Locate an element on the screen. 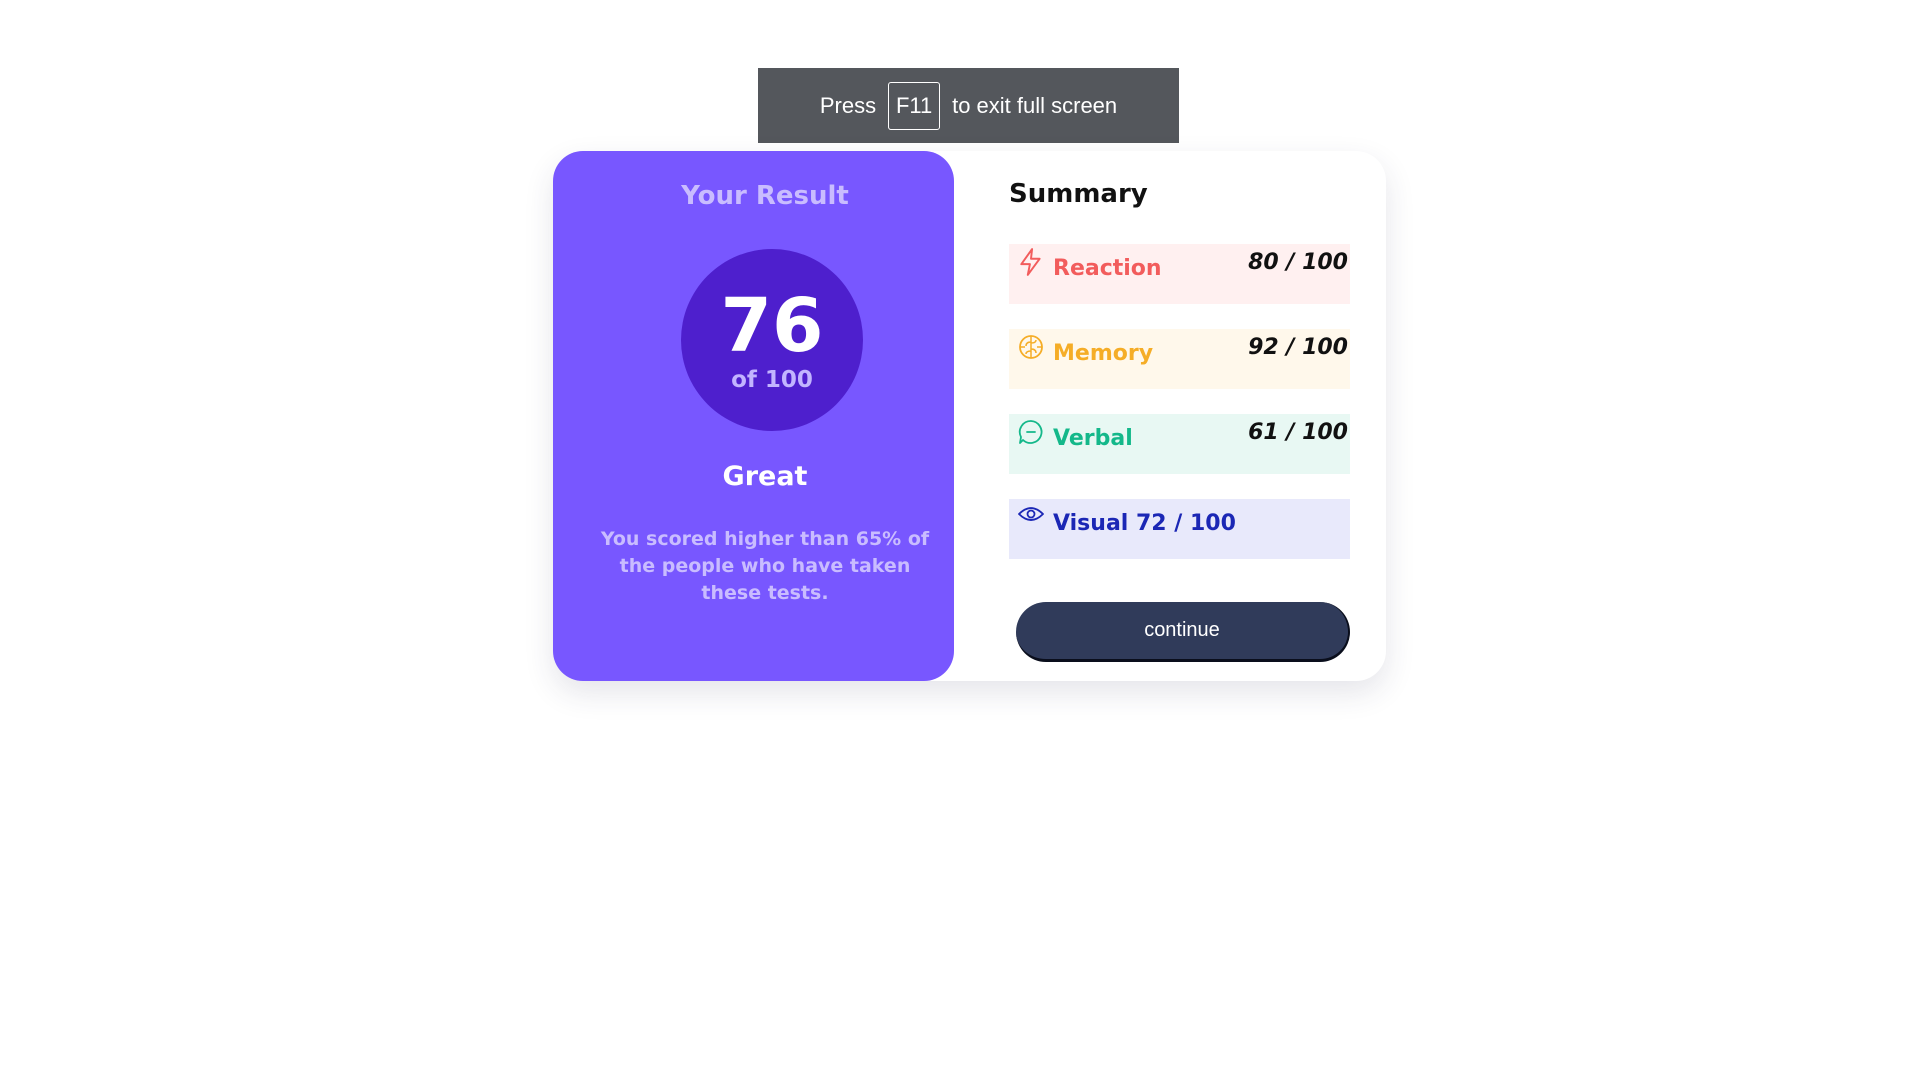  rating-label: Great is located at coordinates (765, 476).